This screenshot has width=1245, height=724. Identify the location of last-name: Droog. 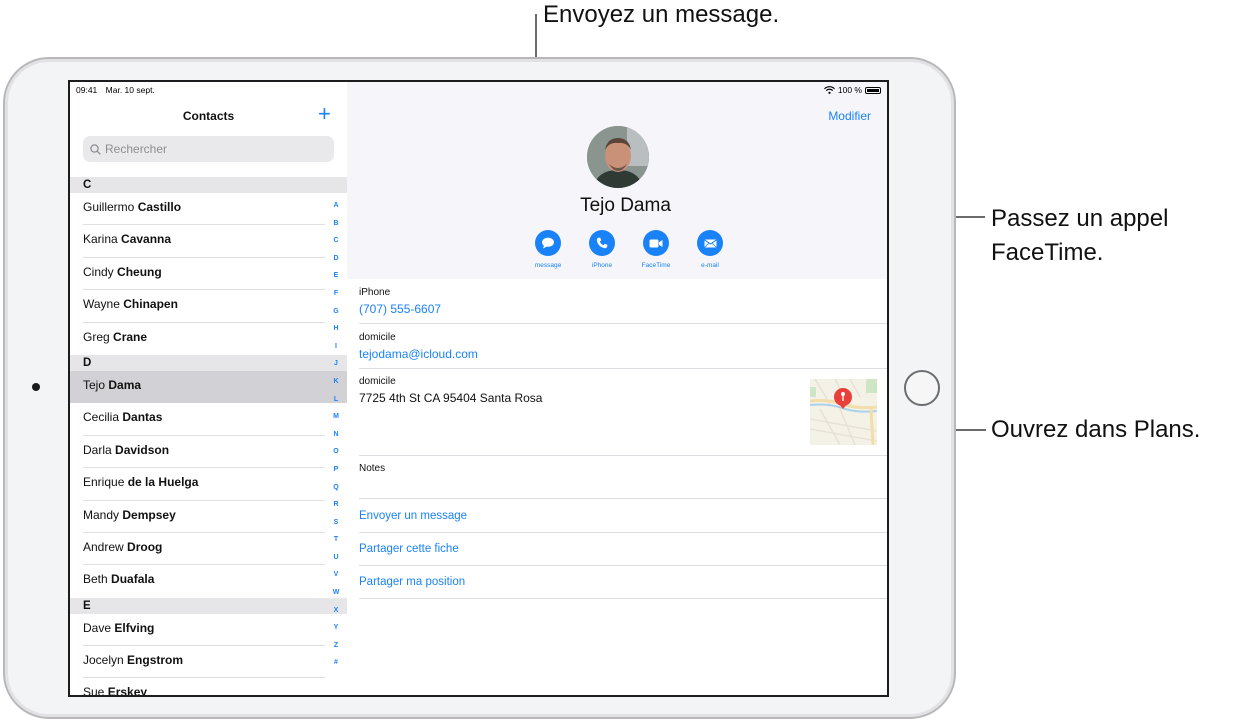
(145, 546).